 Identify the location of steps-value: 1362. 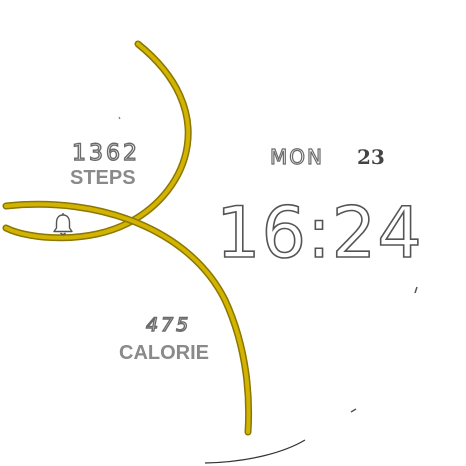
(105, 153).